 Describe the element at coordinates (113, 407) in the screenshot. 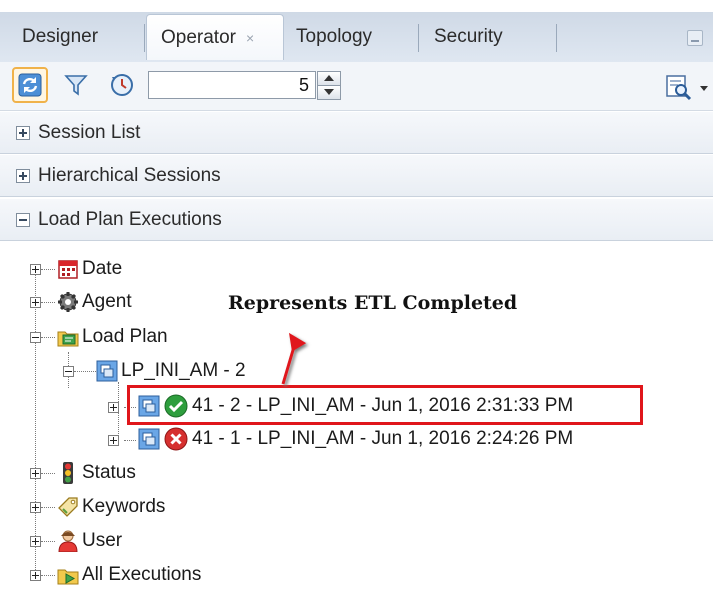

I see `tree-expander-exec-completed` at that location.